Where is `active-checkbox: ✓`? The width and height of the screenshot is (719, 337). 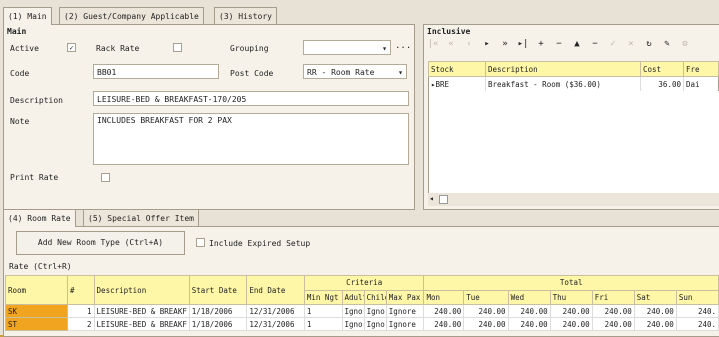 active-checkbox: ✓ is located at coordinates (71, 47).